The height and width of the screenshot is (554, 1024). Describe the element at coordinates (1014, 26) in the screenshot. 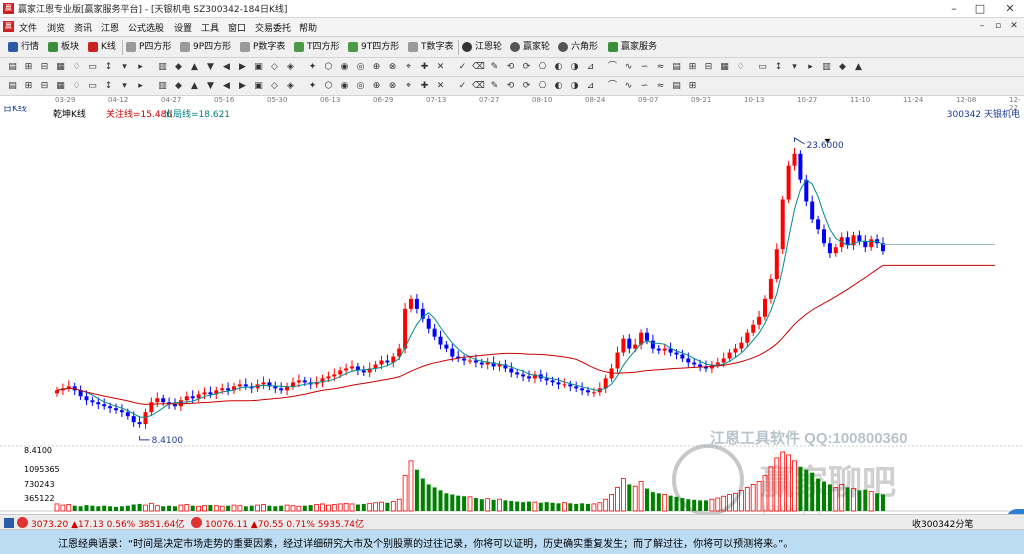

I see `child-close-button: ✕` at that location.